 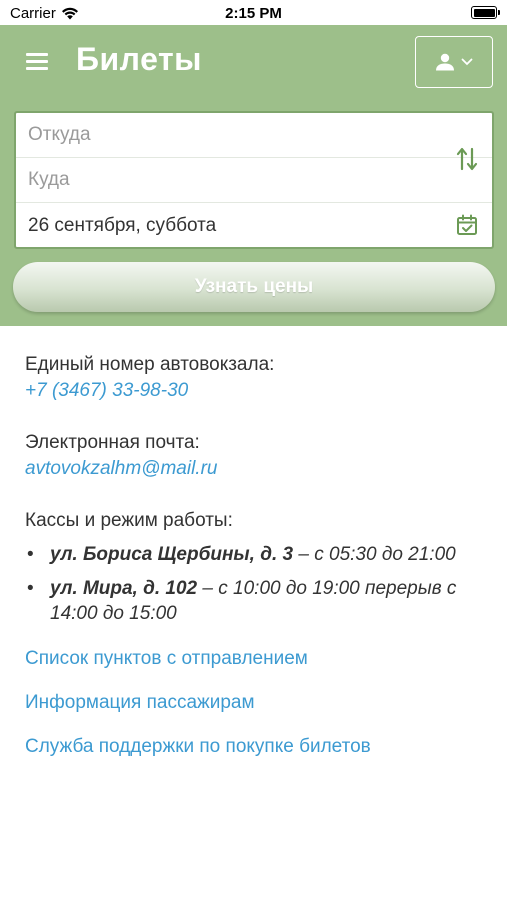 I want to click on get-prices-button: Узнать цены, so click(x=254, y=287).